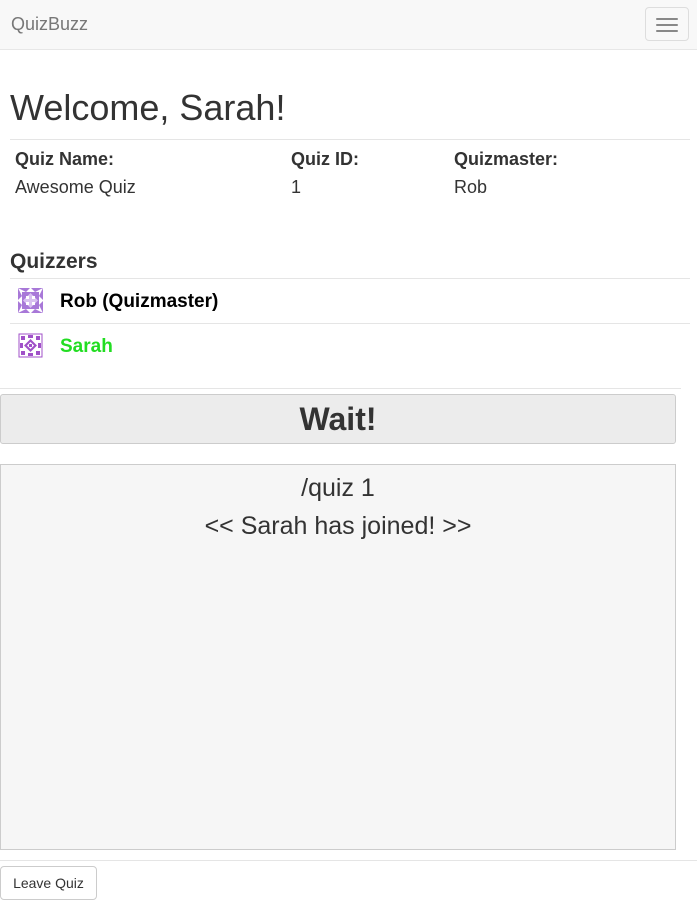  I want to click on page-title: Welcome, Sarah!, so click(148, 107).